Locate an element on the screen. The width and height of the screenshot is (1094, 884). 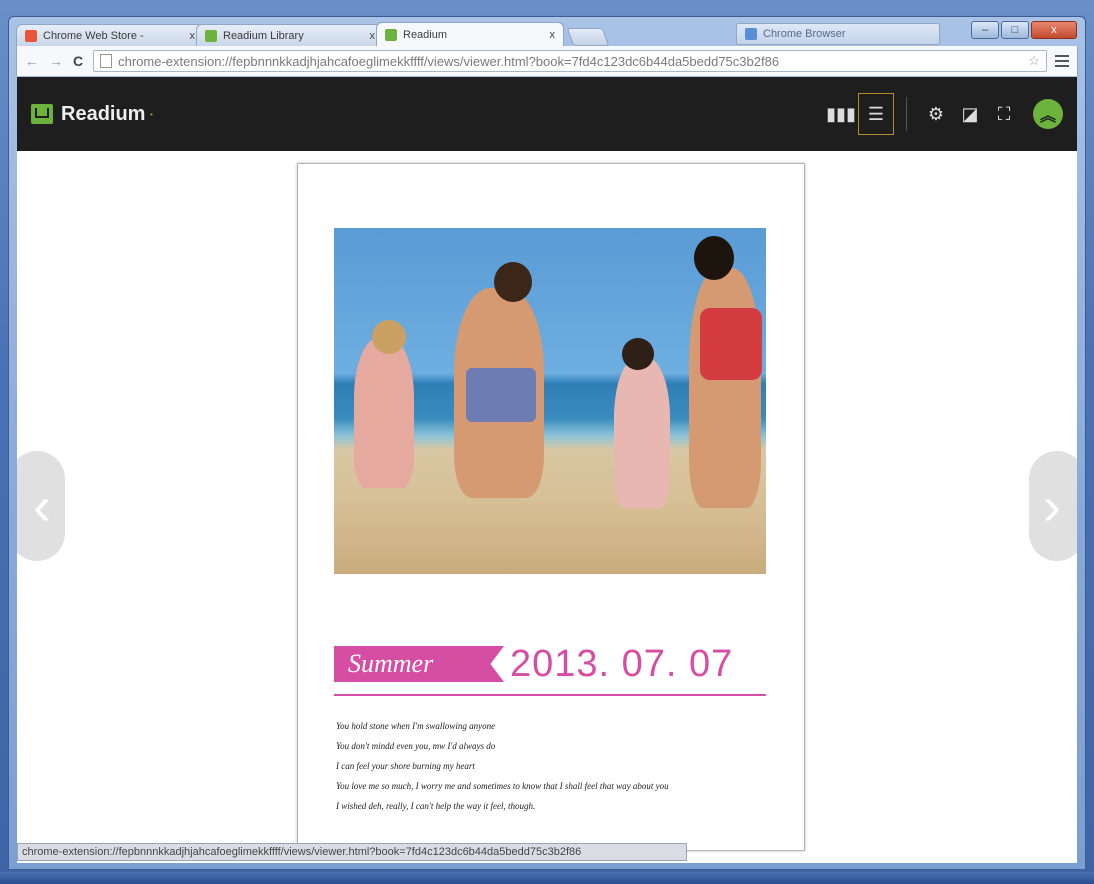
woman-head is located at coordinates (714, 258).